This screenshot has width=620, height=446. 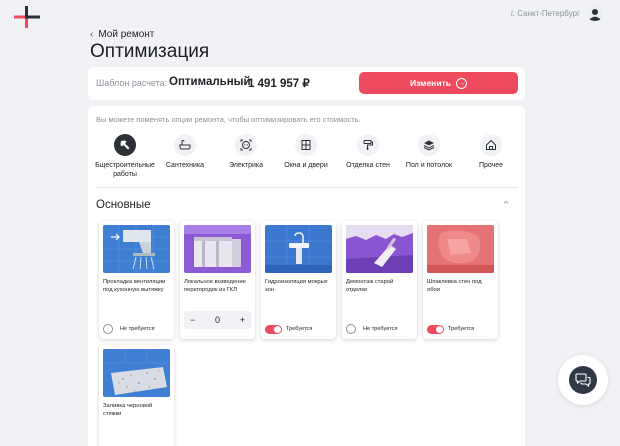 I want to click on hammer-icon, so click(x=125, y=145).